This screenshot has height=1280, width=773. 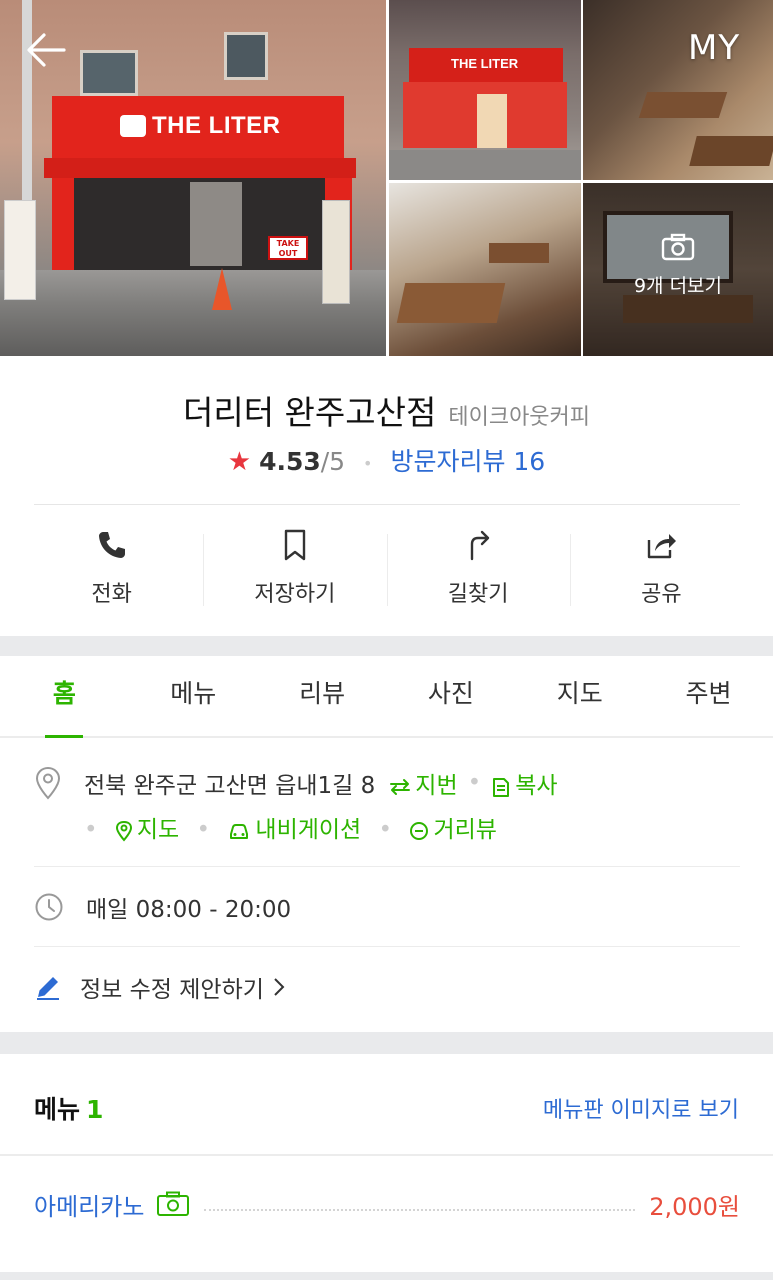 I want to click on star-icon: ★, so click(x=239, y=462).